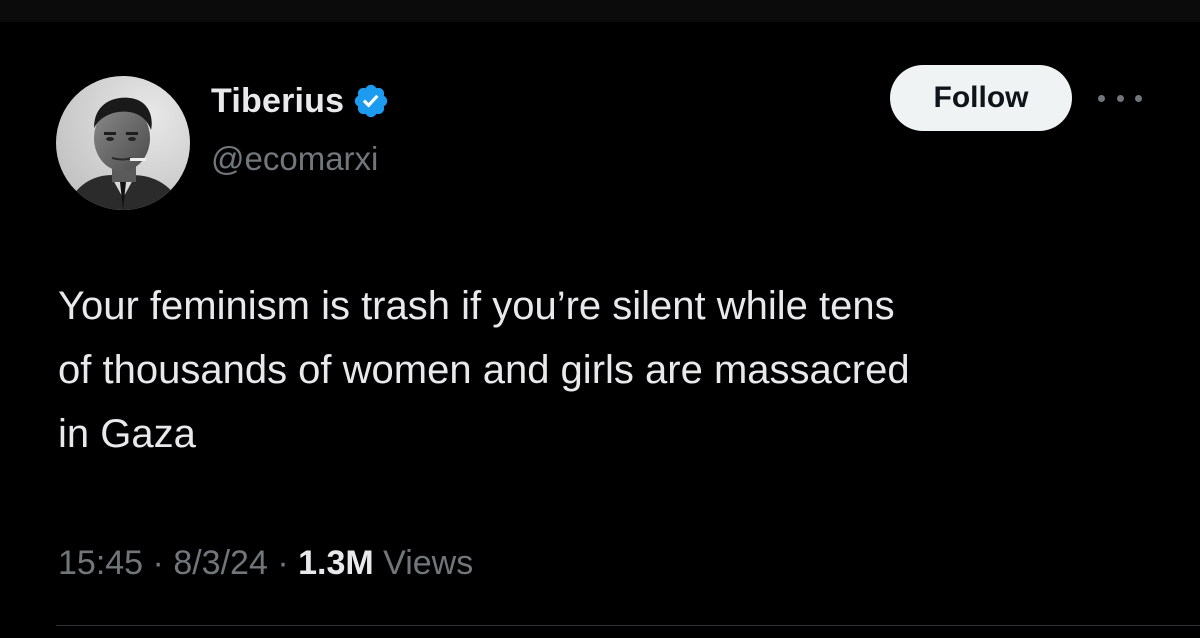  Describe the element at coordinates (220, 563) in the screenshot. I see `tweet-date: 8/3/24` at that location.